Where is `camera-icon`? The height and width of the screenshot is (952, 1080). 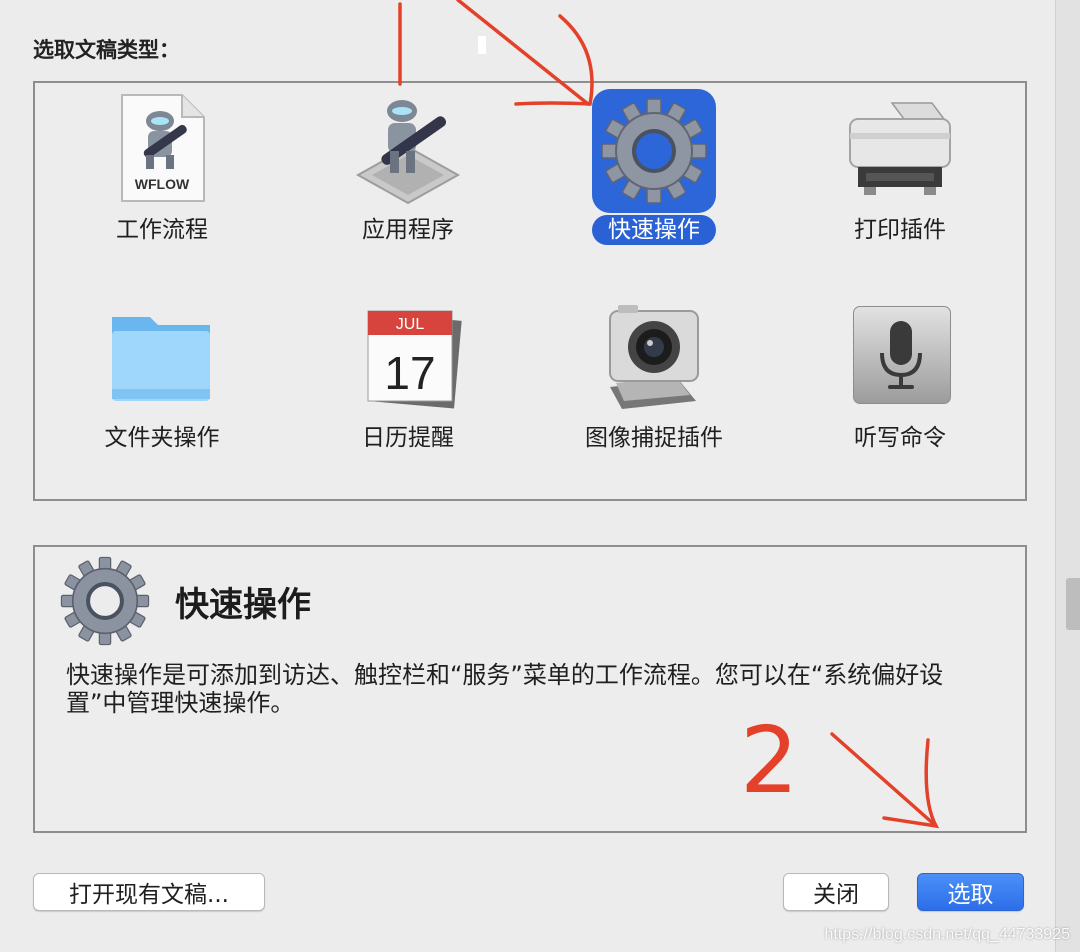
camera-icon is located at coordinates (654, 359).